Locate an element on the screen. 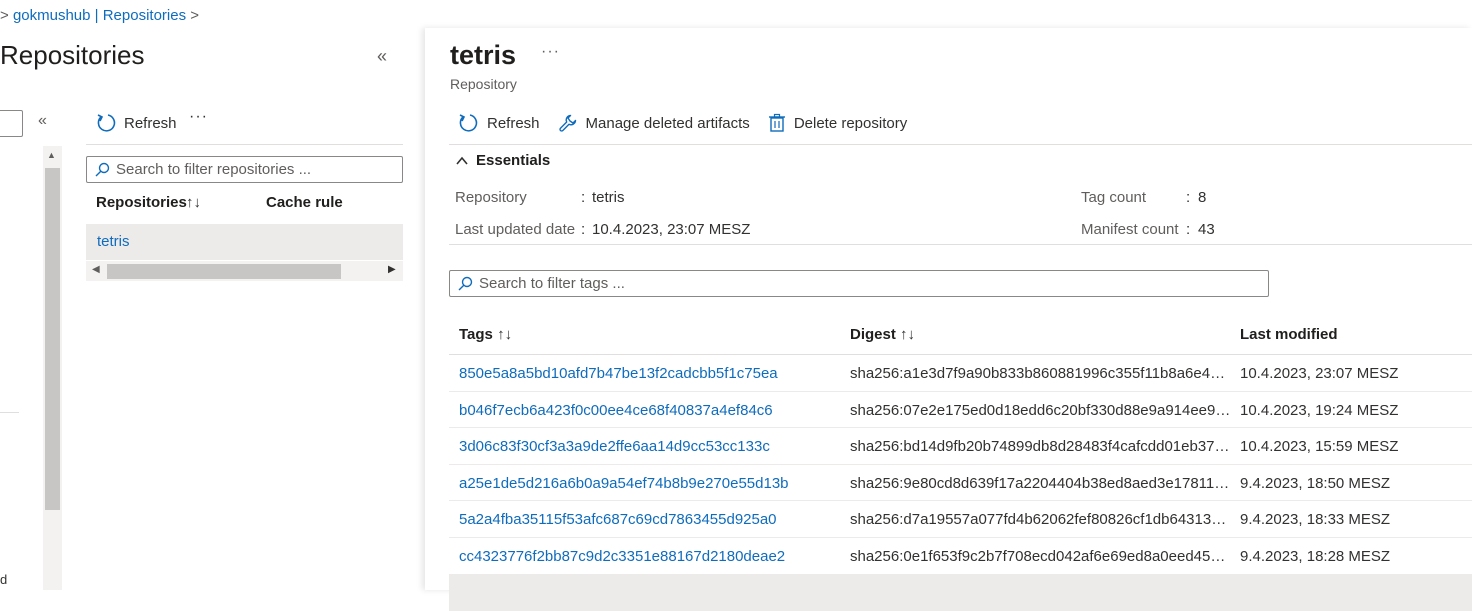  essentials-repository-label: Repository is located at coordinates (491, 197).